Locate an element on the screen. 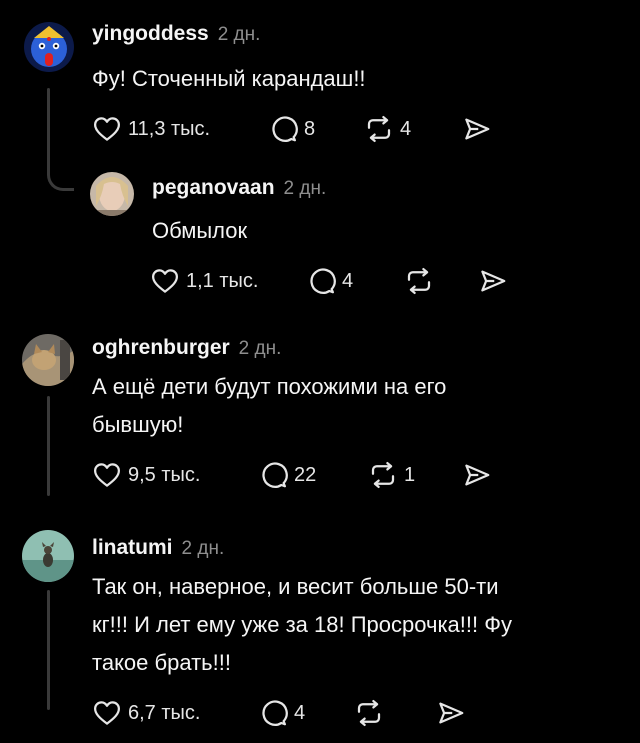 The width and height of the screenshot is (640, 743). reply-count: 22 is located at coordinates (305, 474).